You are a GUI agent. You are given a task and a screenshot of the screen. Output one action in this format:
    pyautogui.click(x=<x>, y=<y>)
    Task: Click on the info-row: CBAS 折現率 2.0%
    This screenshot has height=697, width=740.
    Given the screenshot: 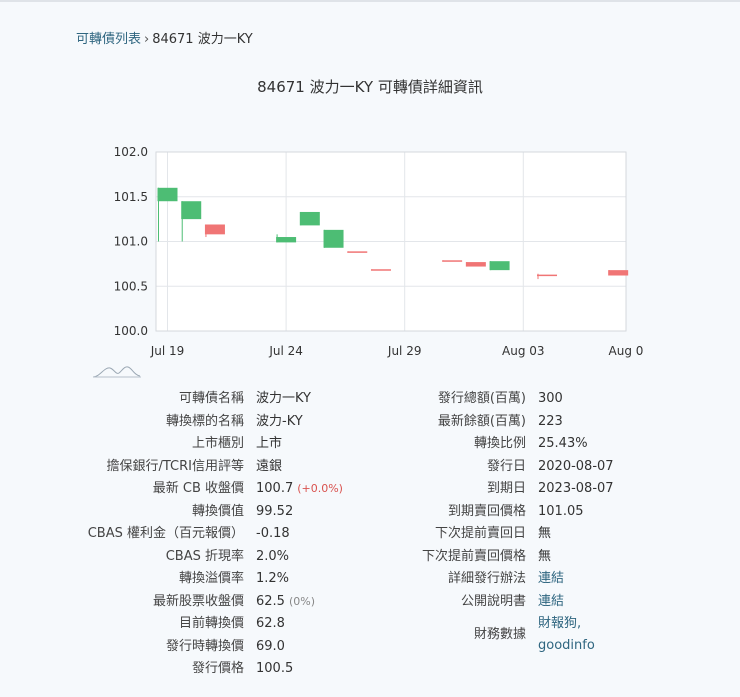 What is the action you would take?
    pyautogui.click(x=252, y=557)
    